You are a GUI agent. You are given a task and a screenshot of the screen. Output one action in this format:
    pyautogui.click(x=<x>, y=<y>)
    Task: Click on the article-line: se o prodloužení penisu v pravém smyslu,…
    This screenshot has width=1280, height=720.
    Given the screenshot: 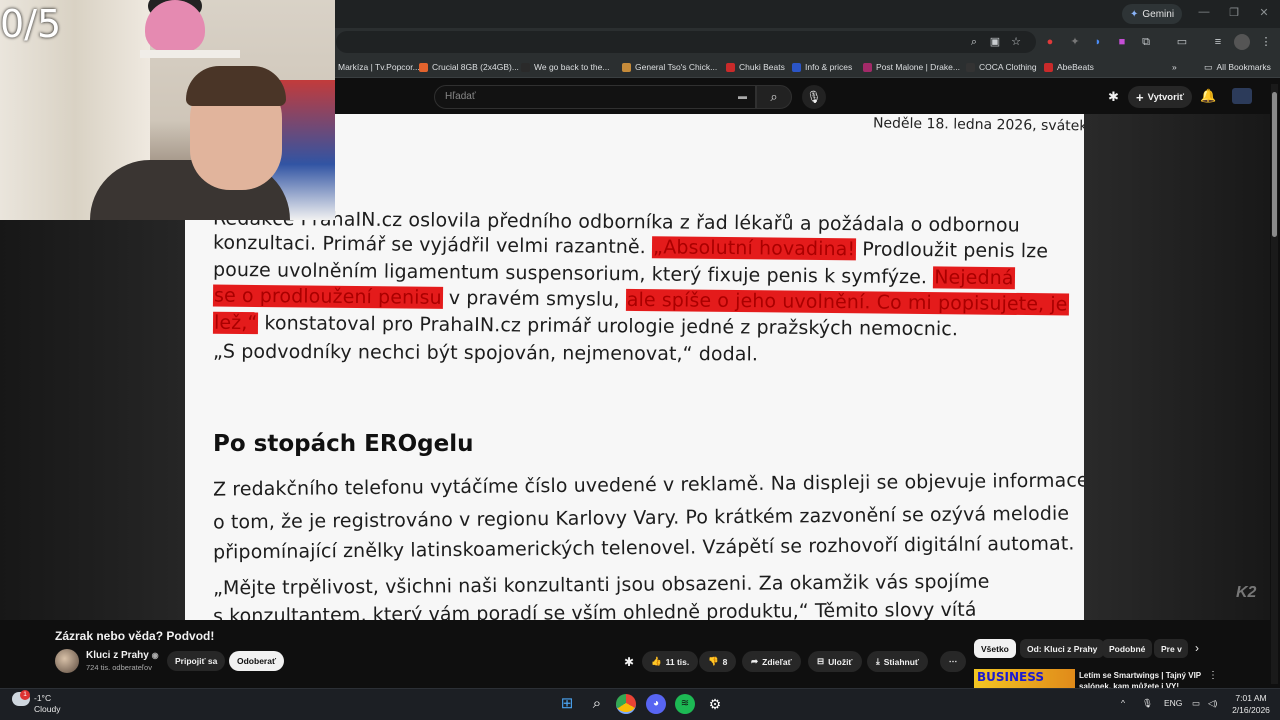 What is the action you would take?
    pyautogui.click(x=640, y=300)
    